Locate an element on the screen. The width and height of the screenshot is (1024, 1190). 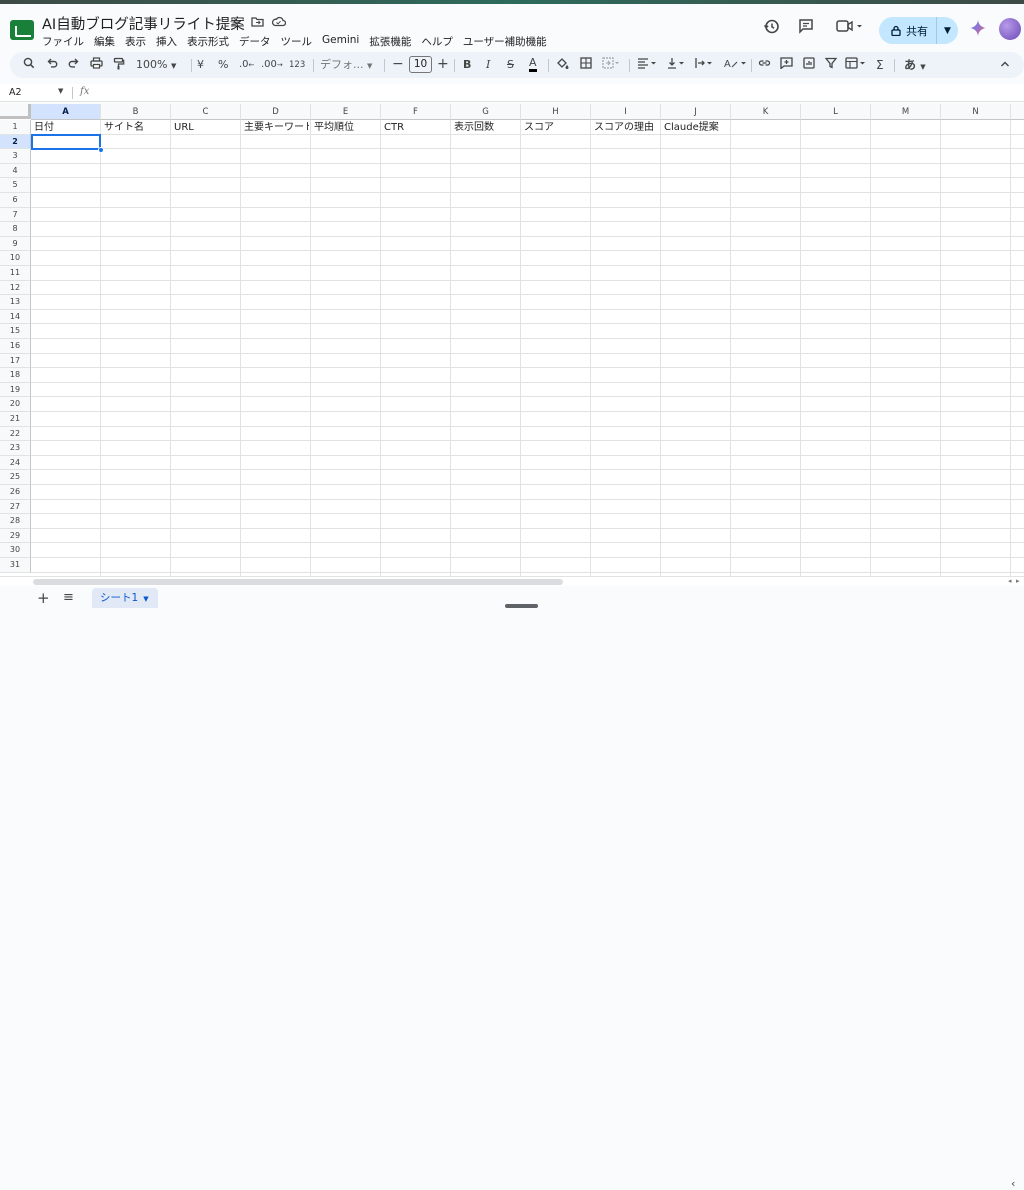
menu-data: データ is located at coordinates (257, 42).